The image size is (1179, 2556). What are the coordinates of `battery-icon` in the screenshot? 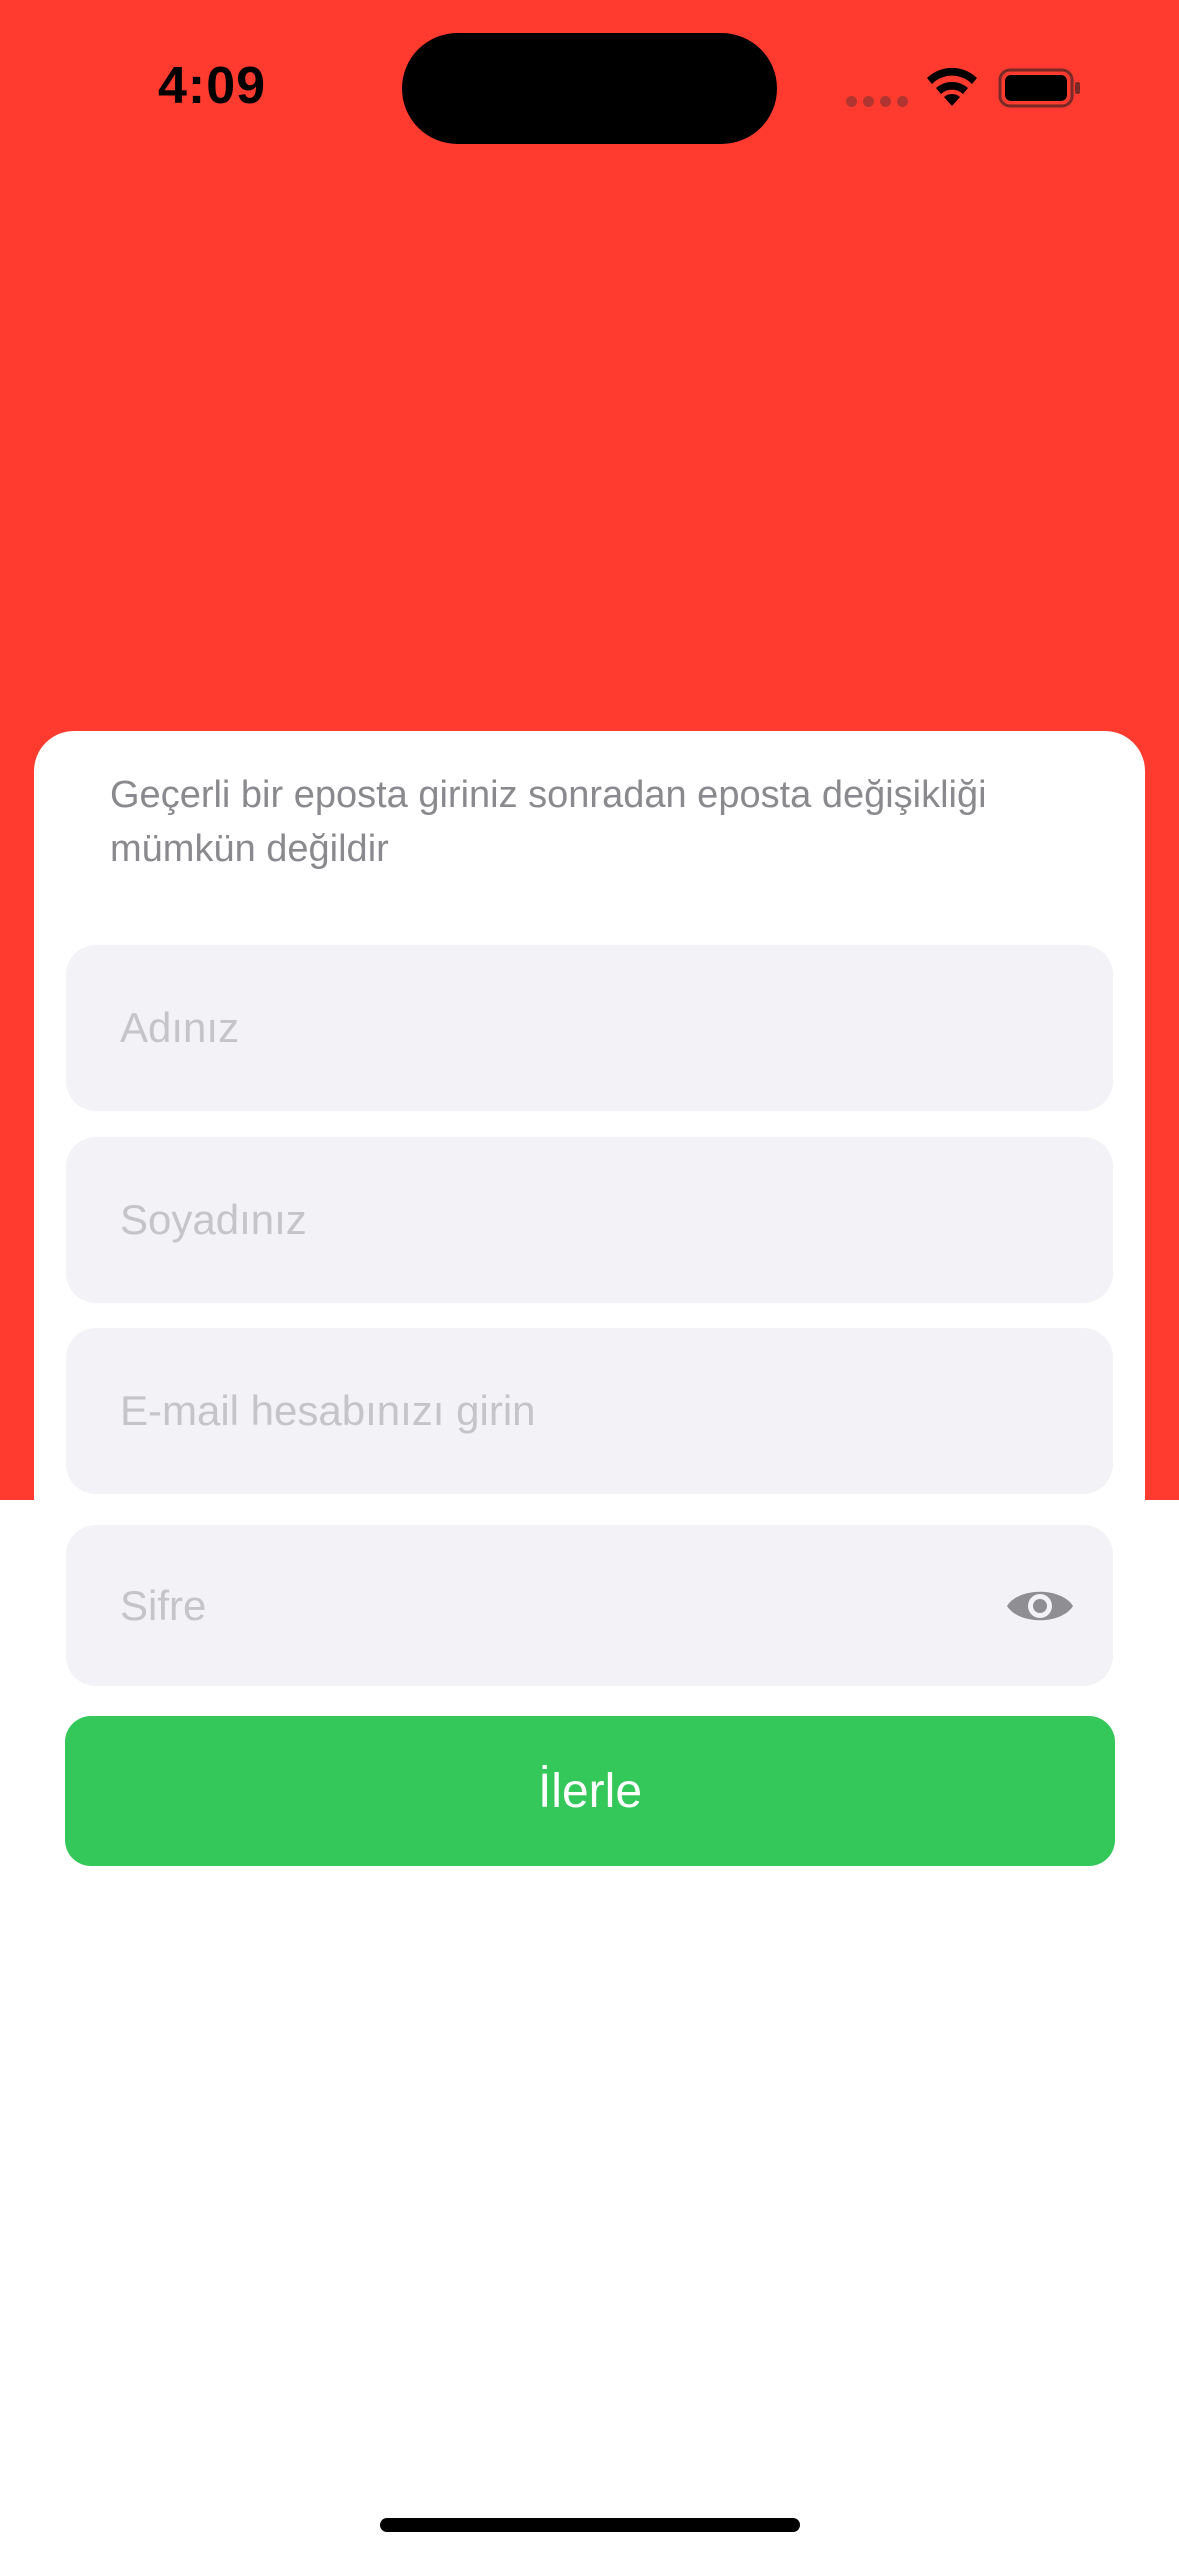 It's located at (1039, 88).